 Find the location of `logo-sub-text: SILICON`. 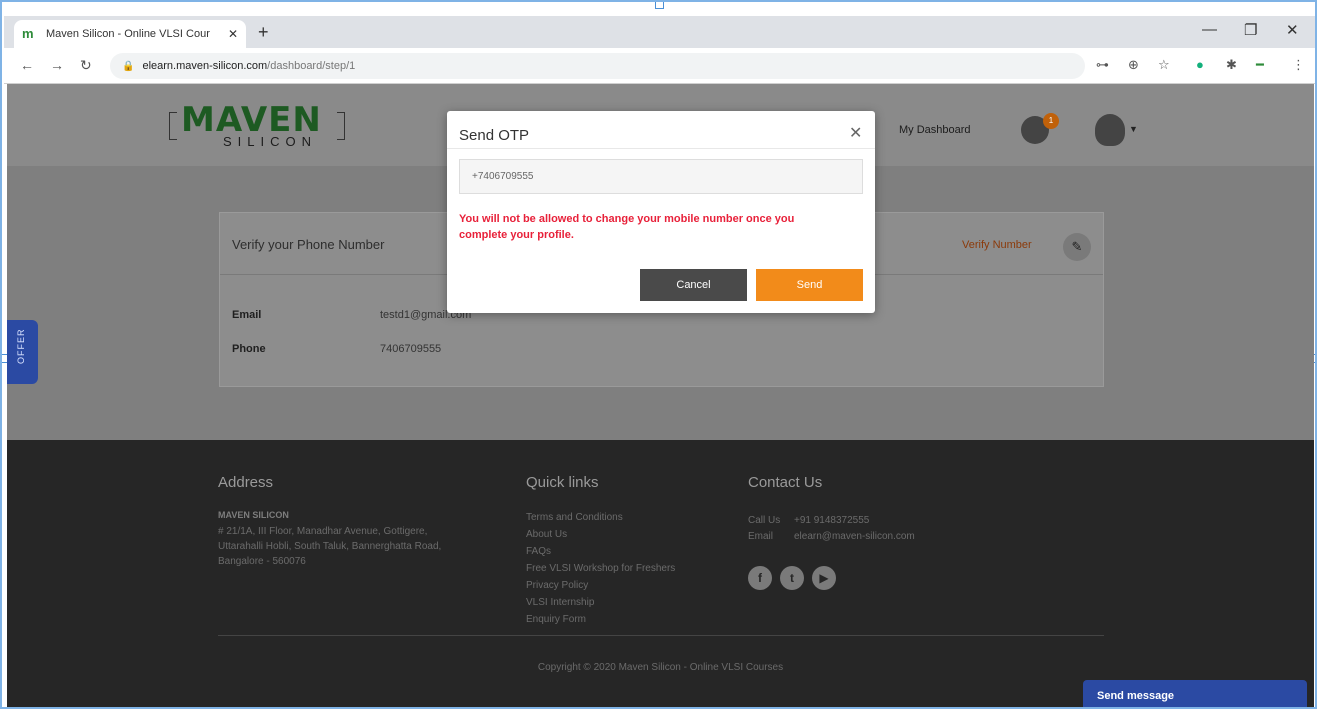

logo-sub-text: SILICON is located at coordinates (270, 141).